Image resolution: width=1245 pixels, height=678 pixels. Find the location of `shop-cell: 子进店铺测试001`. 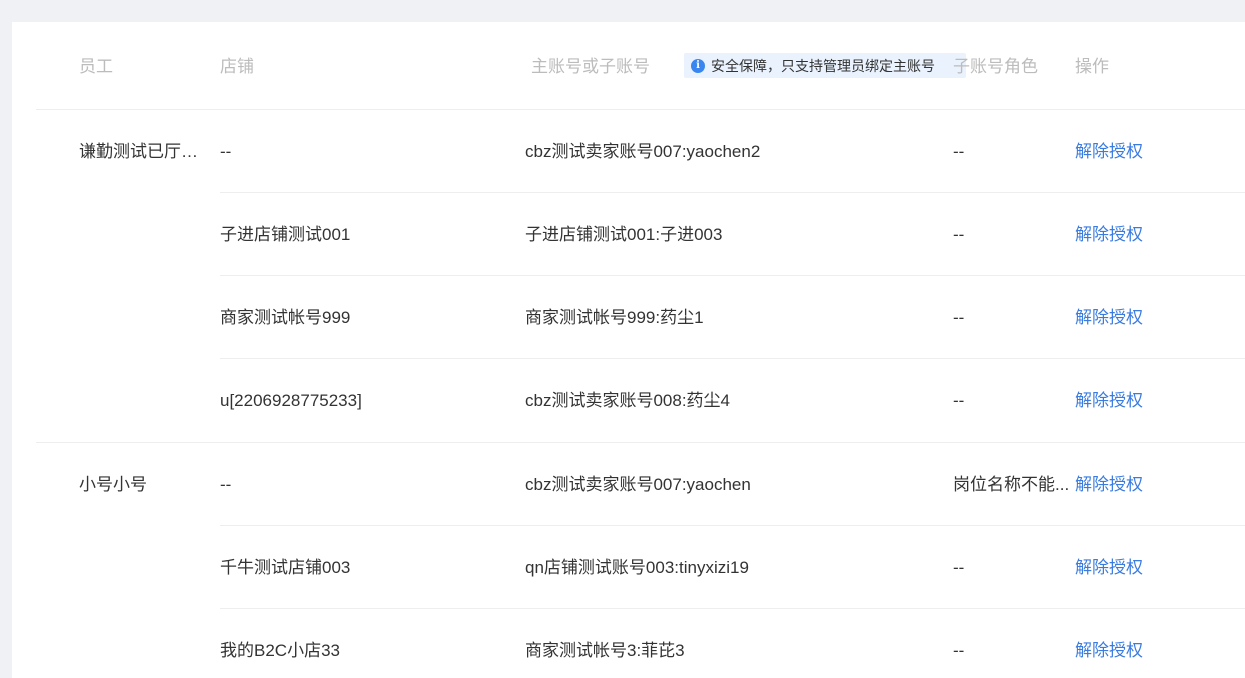

shop-cell: 子进店铺测试001 is located at coordinates (285, 234).